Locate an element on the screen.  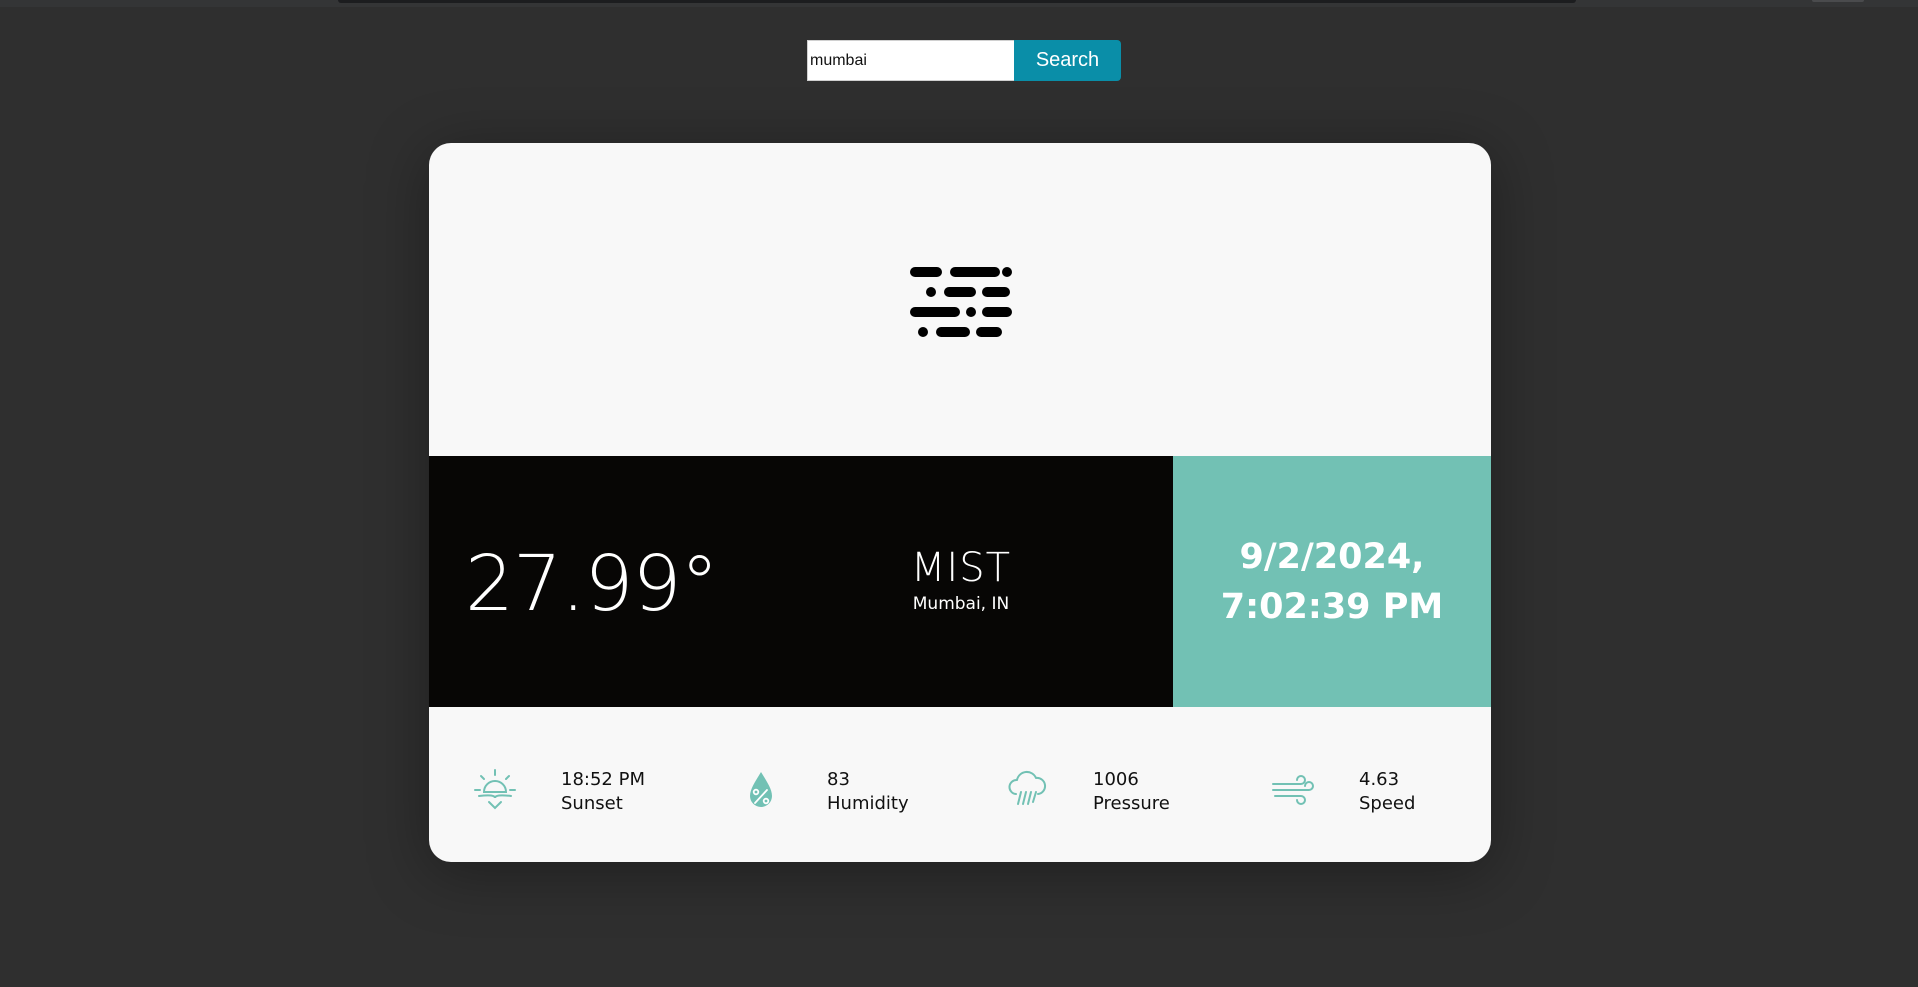
mist-icon is located at coordinates (961, 302).